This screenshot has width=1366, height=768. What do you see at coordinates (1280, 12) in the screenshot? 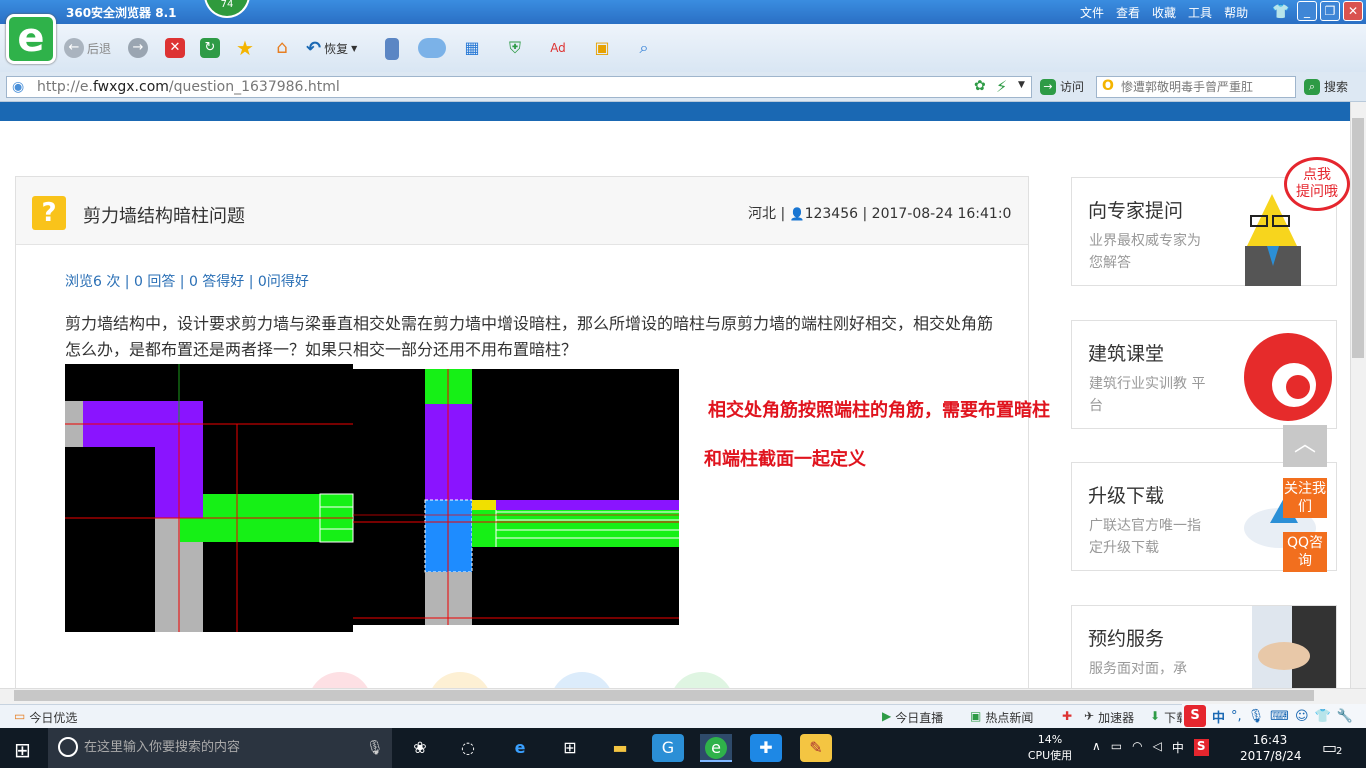
I see `shirt-icon: 👕` at bounding box center [1280, 12].